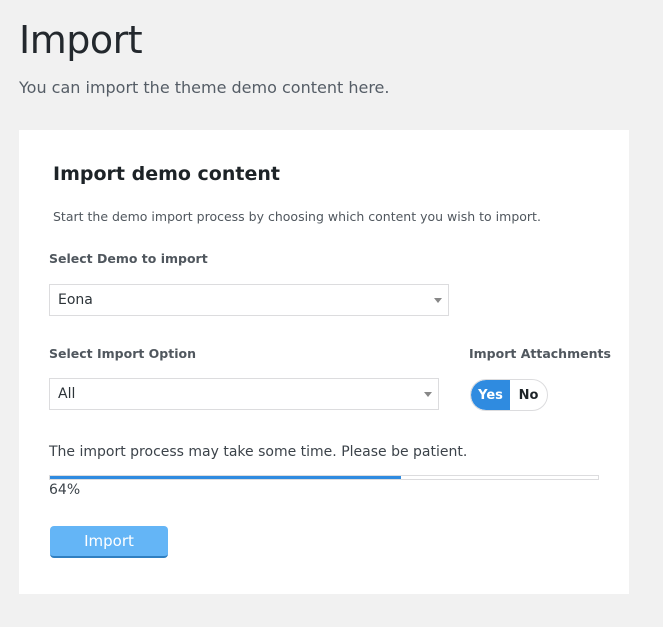  What do you see at coordinates (109, 542) in the screenshot?
I see `import-button: Import` at bounding box center [109, 542].